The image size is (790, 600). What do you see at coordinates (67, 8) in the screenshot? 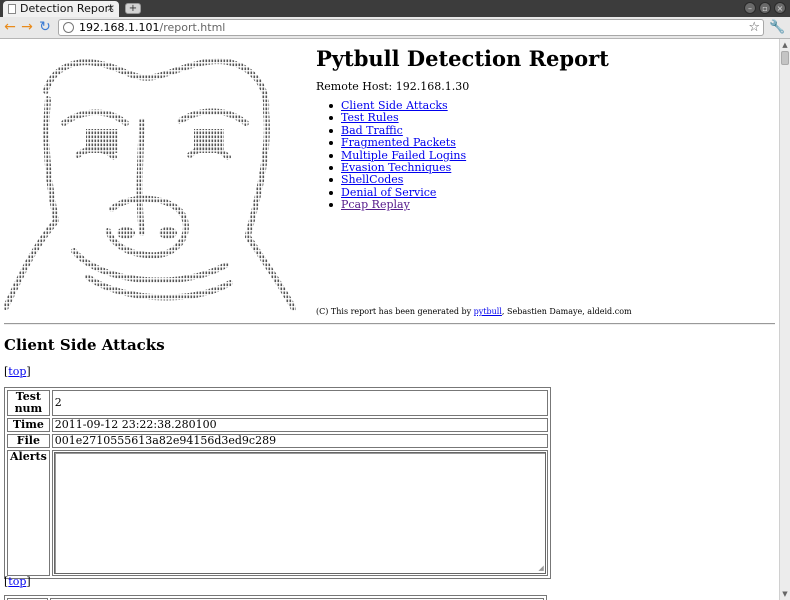
I see `tab-title: Detection Report` at bounding box center [67, 8].